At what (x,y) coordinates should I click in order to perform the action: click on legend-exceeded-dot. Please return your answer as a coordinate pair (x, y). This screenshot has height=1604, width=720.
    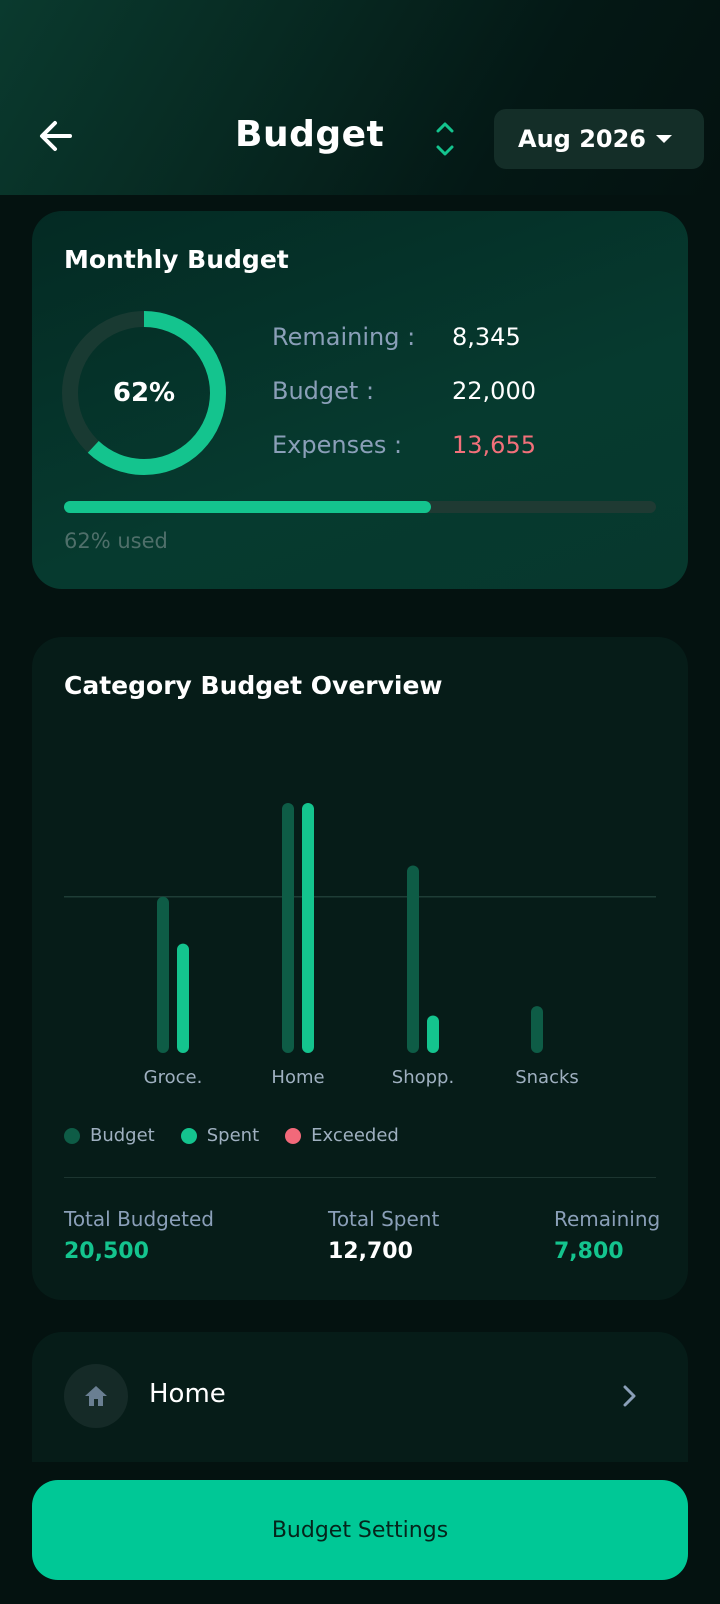
    Looking at the image, I should click on (293, 1135).